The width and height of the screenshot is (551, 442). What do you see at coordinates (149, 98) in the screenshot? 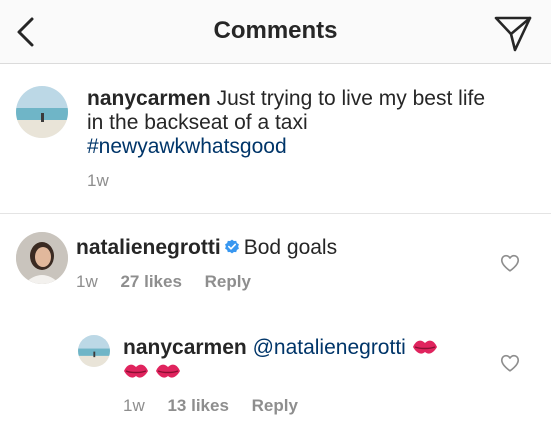
I see `caption-username: nanycarmen` at bounding box center [149, 98].